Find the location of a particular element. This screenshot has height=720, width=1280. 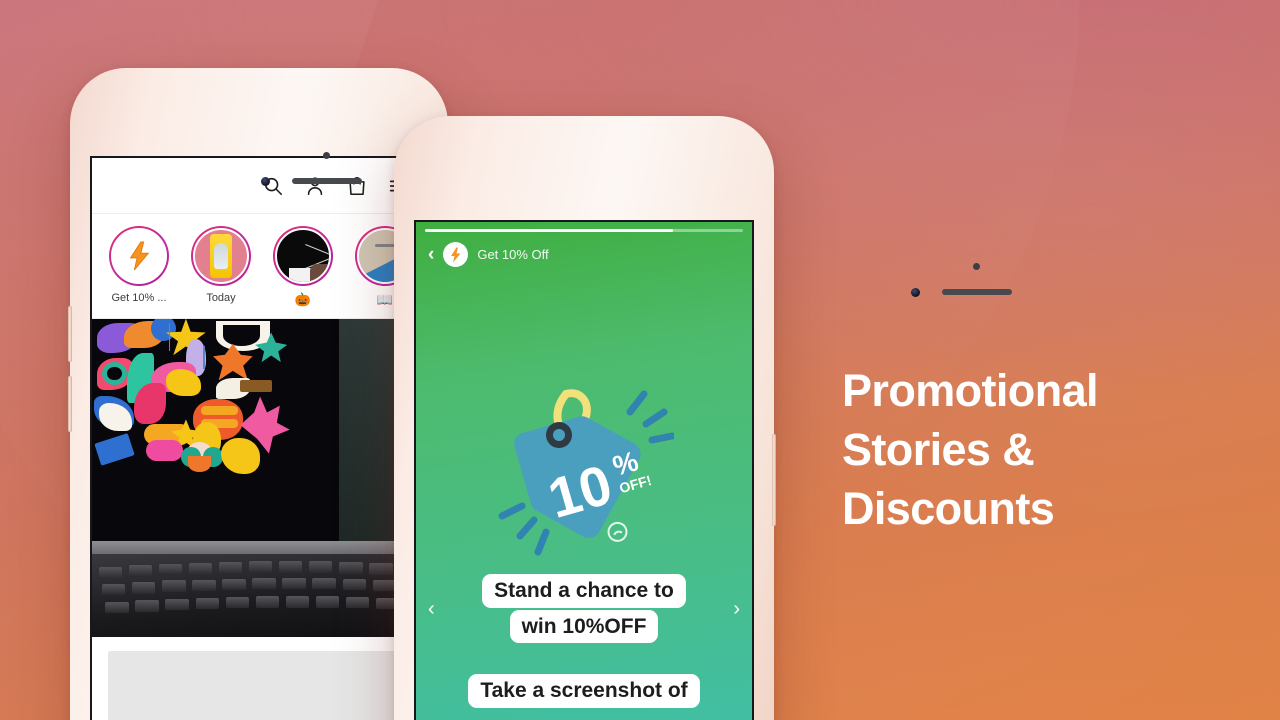

power-button is located at coordinates (774, 480).